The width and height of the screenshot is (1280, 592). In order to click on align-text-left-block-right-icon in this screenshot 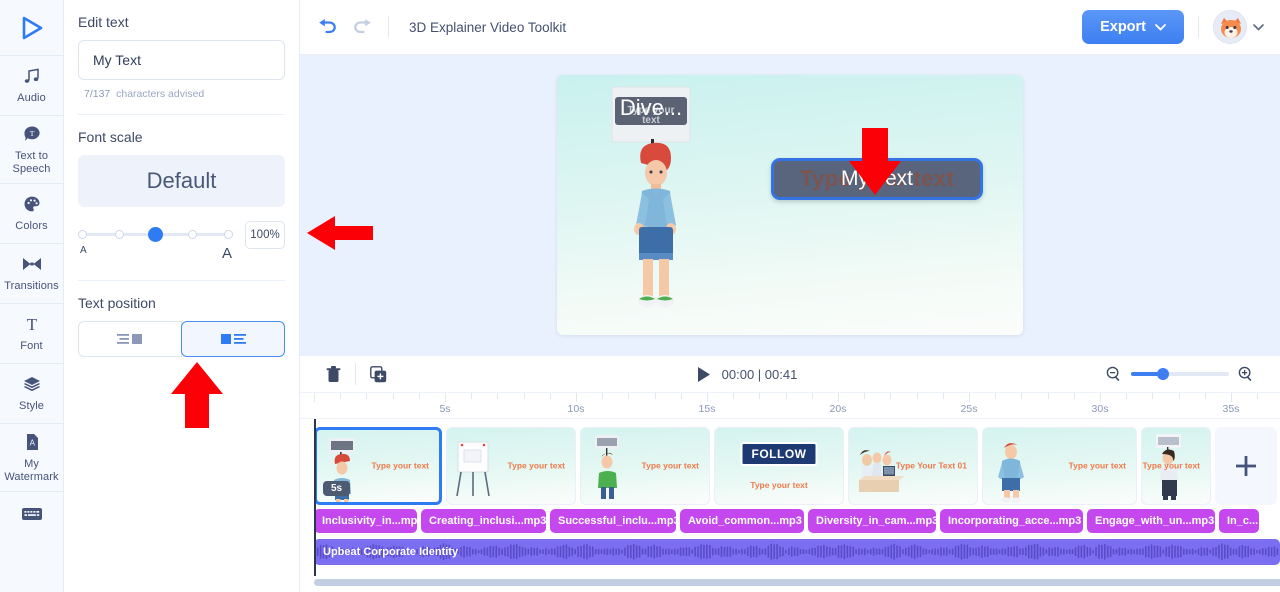, I will do `click(129, 339)`.